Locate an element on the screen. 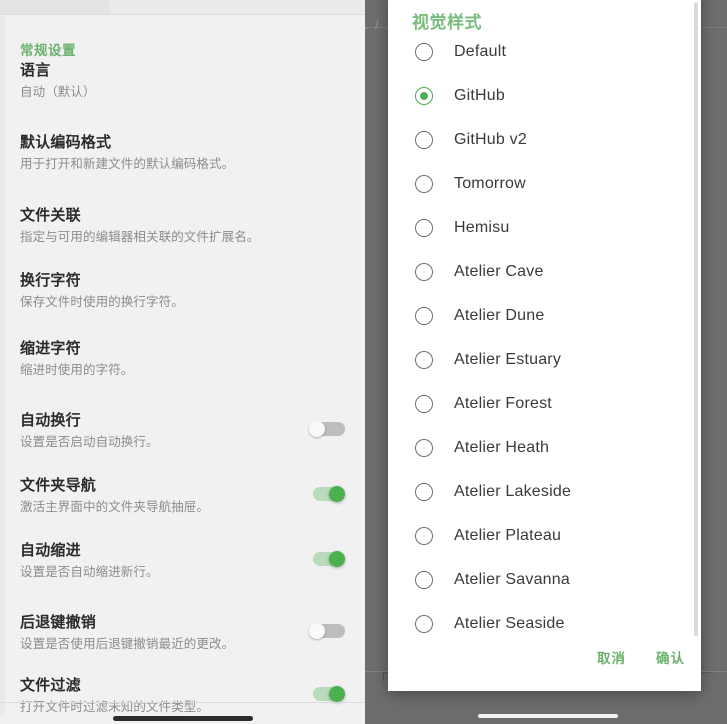 The height and width of the screenshot is (724, 727). setting-row: 自动缩进设置是否自动缩进新行。 is located at coordinates (182, 561).